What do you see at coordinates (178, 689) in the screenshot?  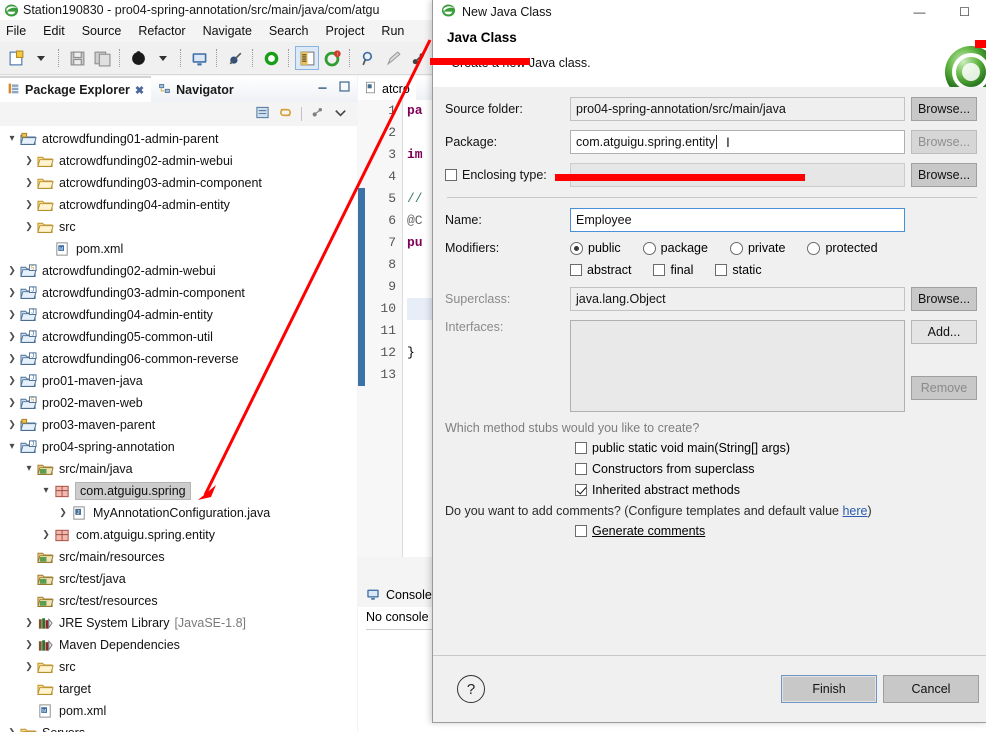 I see `tree-row: target` at bounding box center [178, 689].